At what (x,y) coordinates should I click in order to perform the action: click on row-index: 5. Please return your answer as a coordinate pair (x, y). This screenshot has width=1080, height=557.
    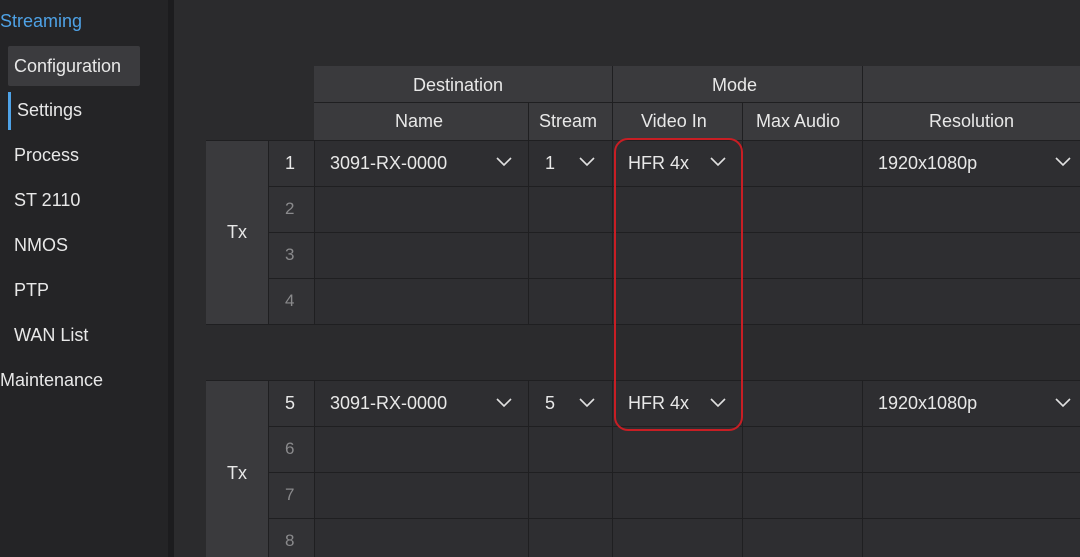
    Looking at the image, I should click on (290, 403).